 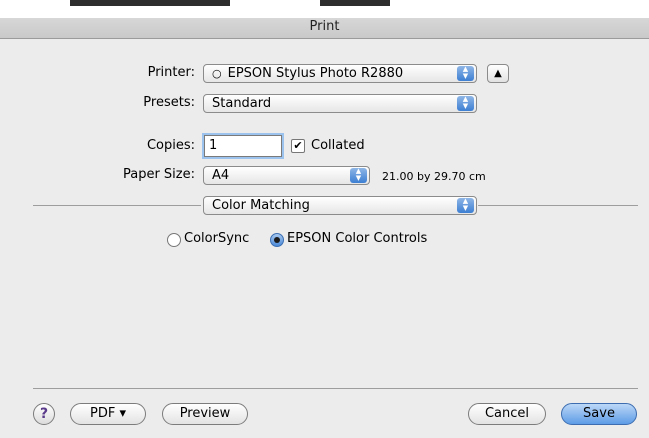 What do you see at coordinates (286, 175) in the screenshot?
I see `paper-size-popup: A4 ▲ ▼` at bounding box center [286, 175].